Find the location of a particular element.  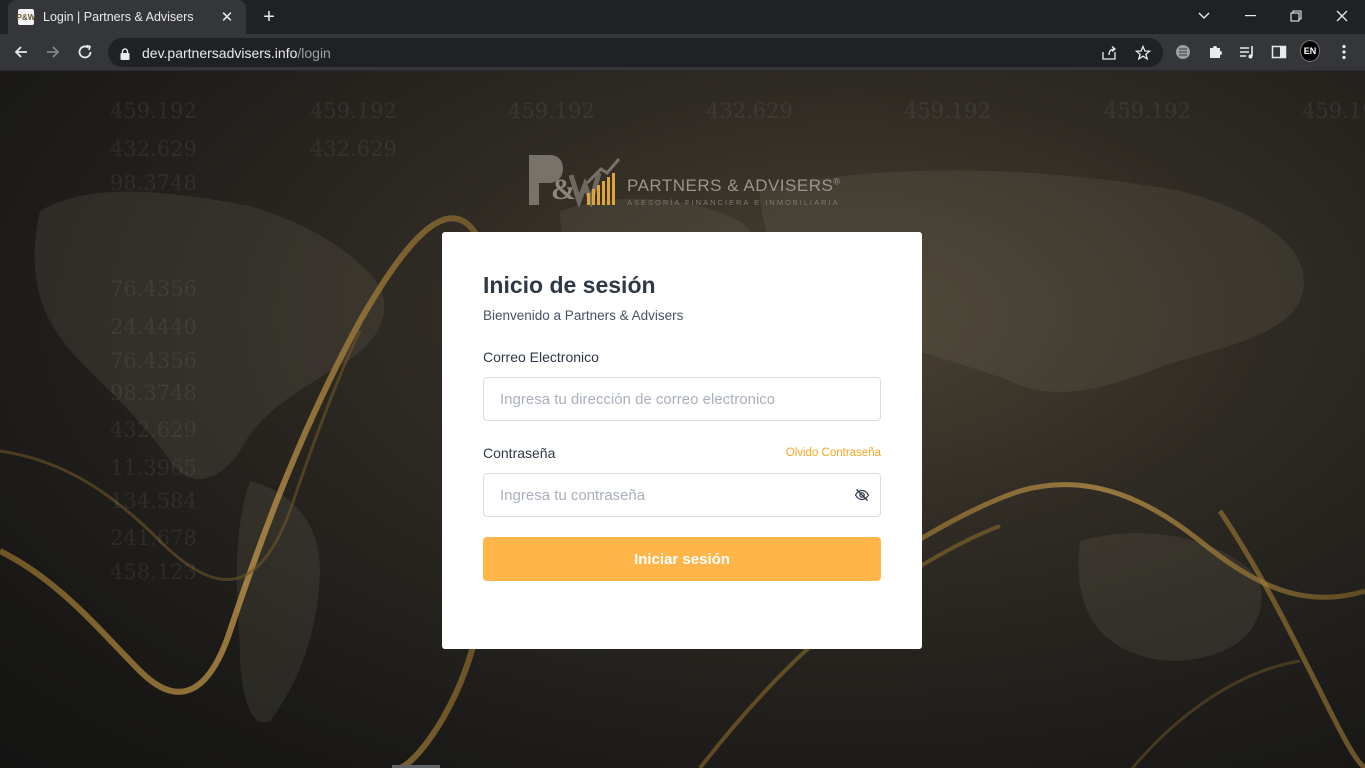

login-subtitle: Bienvenido a Partners & Advisers is located at coordinates (583, 315).